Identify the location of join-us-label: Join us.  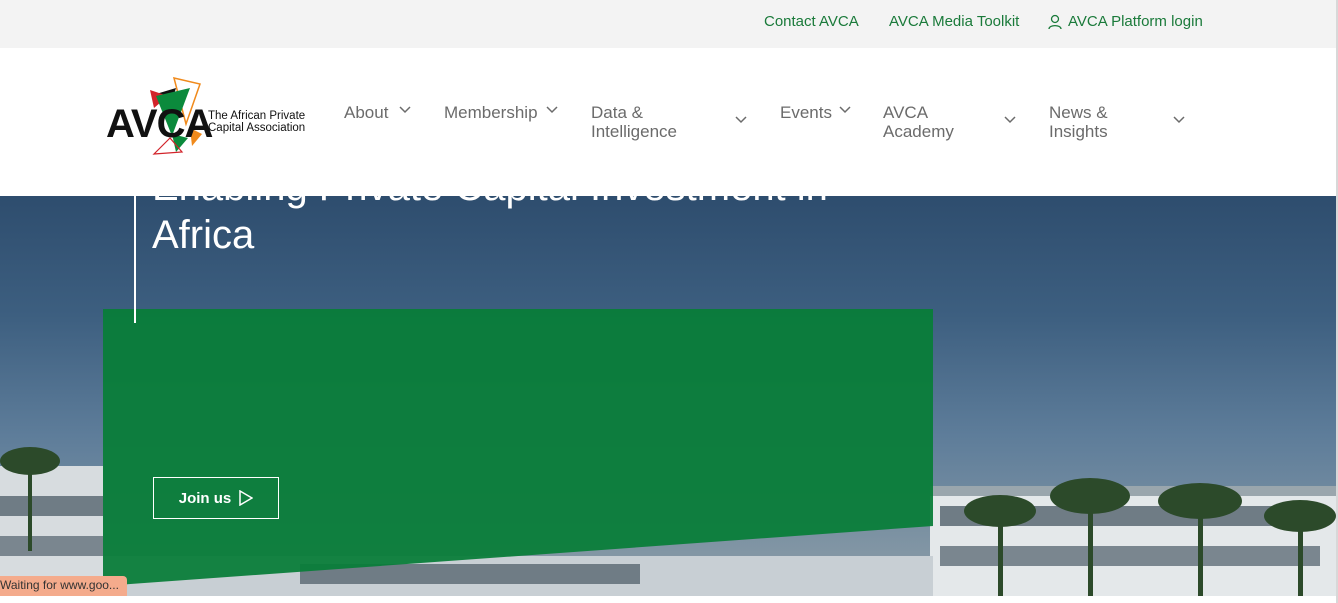
(205, 498).